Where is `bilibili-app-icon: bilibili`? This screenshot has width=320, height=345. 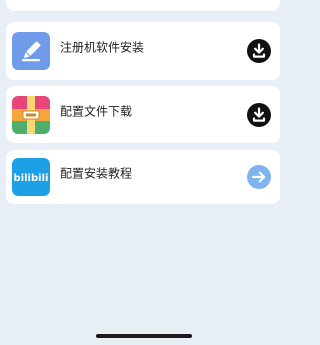 bilibili-app-icon: bilibili is located at coordinates (31, 177).